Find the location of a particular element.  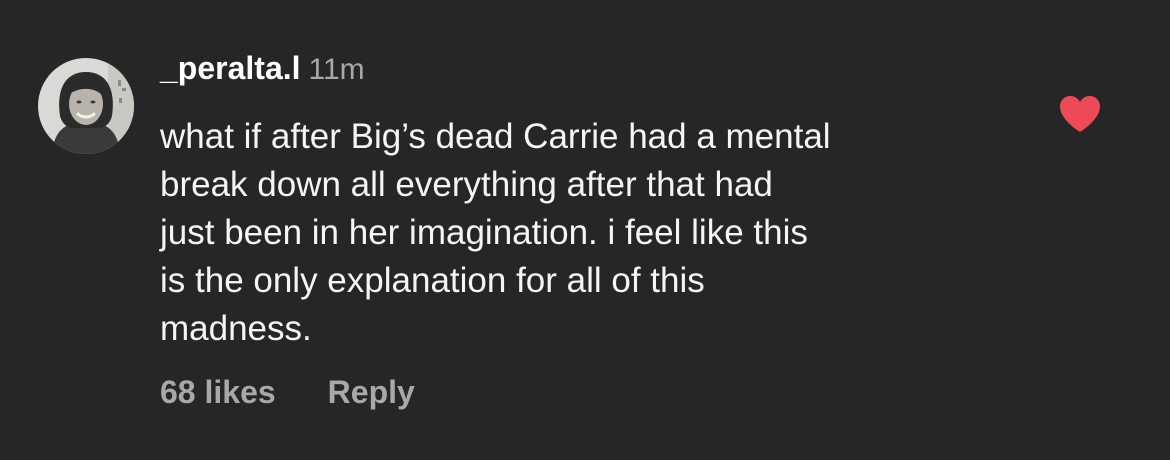

username-link: _peralta.l is located at coordinates (230, 68).